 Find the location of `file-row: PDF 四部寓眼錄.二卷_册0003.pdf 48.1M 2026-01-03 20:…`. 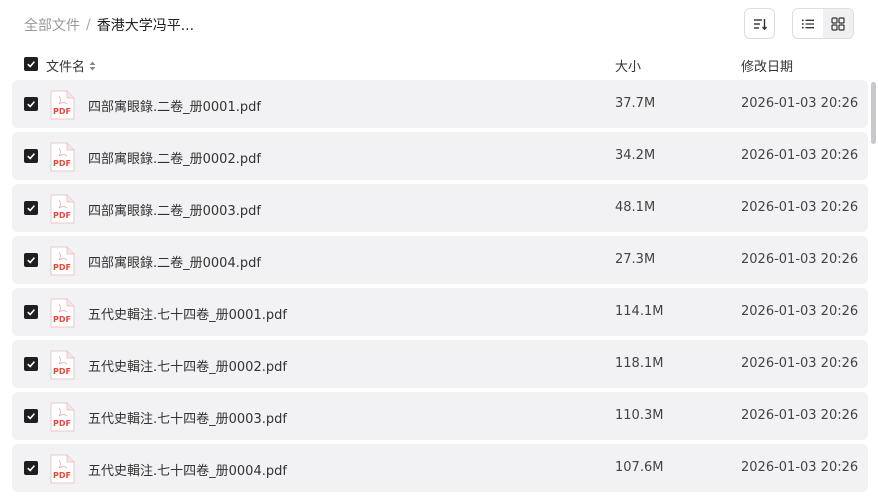

file-row: PDF 四部寓眼錄.二卷_册0003.pdf 48.1M 2026-01-03 20:… is located at coordinates (440, 208).